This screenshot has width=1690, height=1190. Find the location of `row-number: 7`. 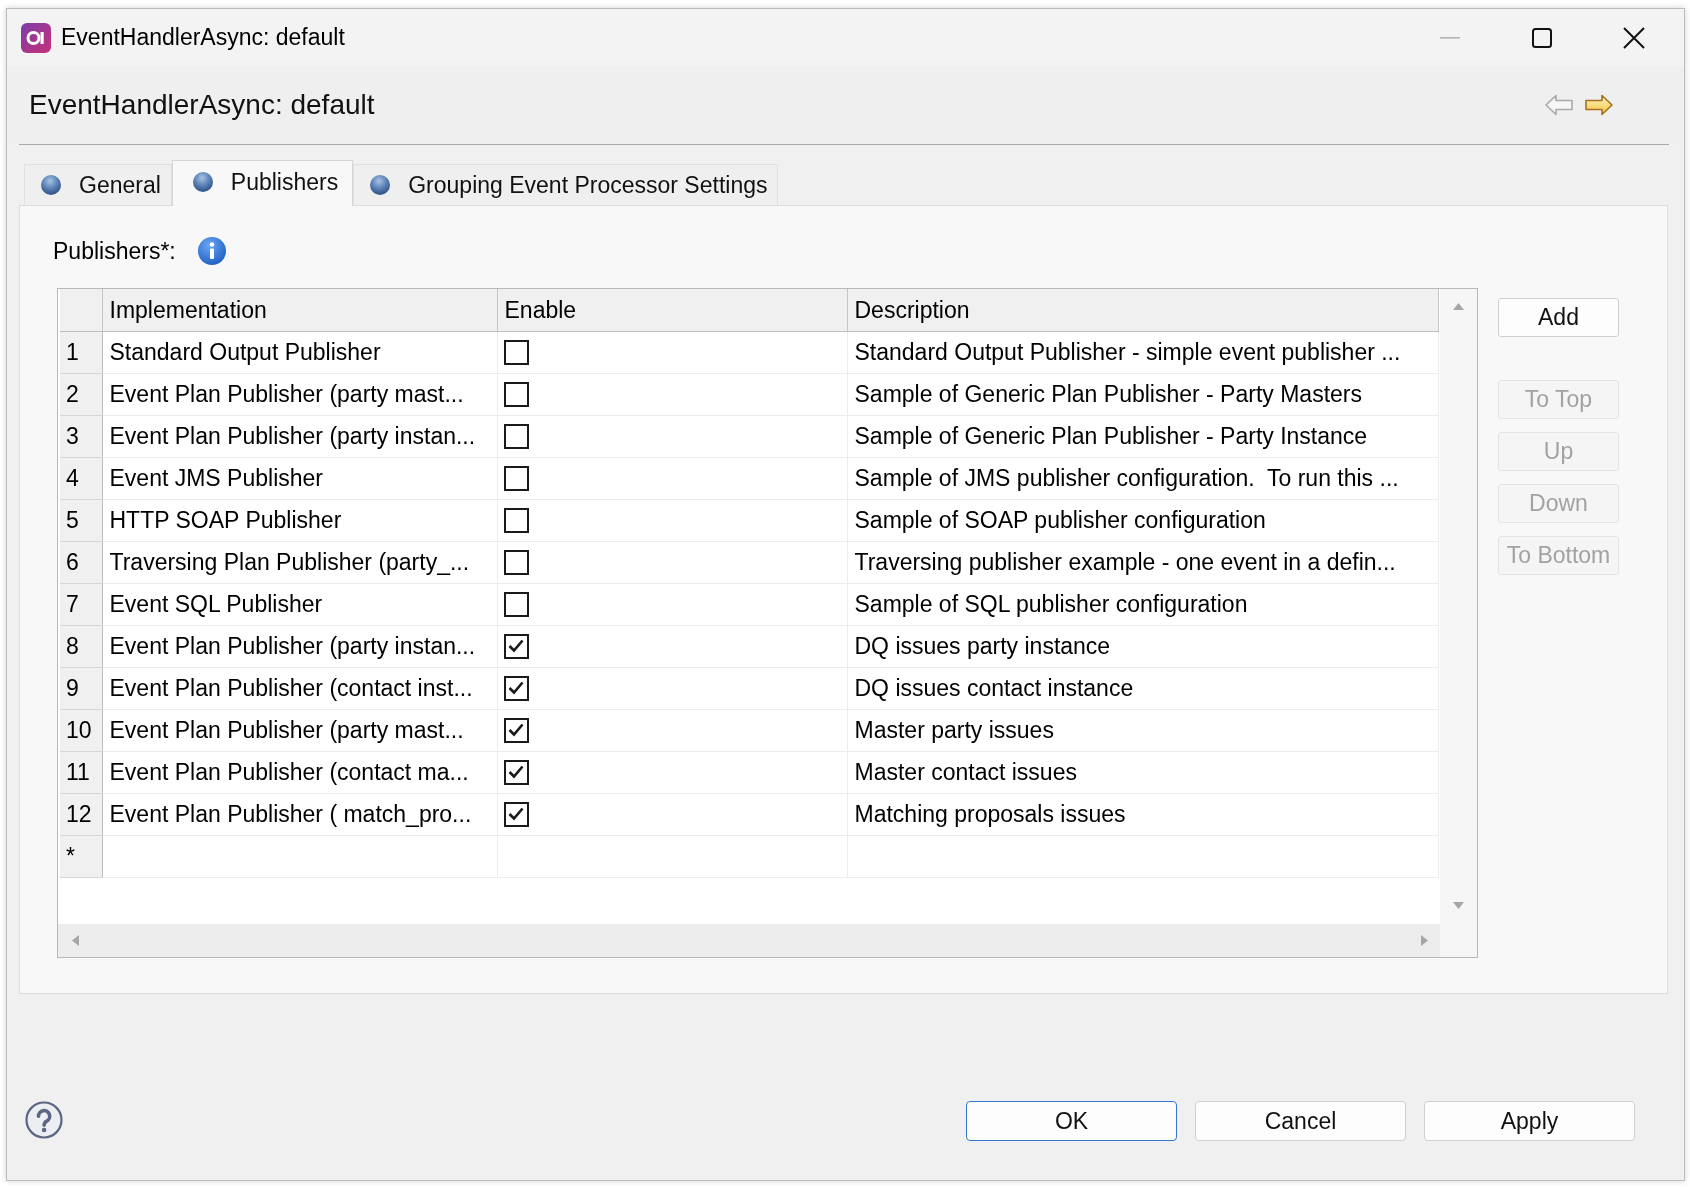

row-number: 7 is located at coordinates (81, 604).